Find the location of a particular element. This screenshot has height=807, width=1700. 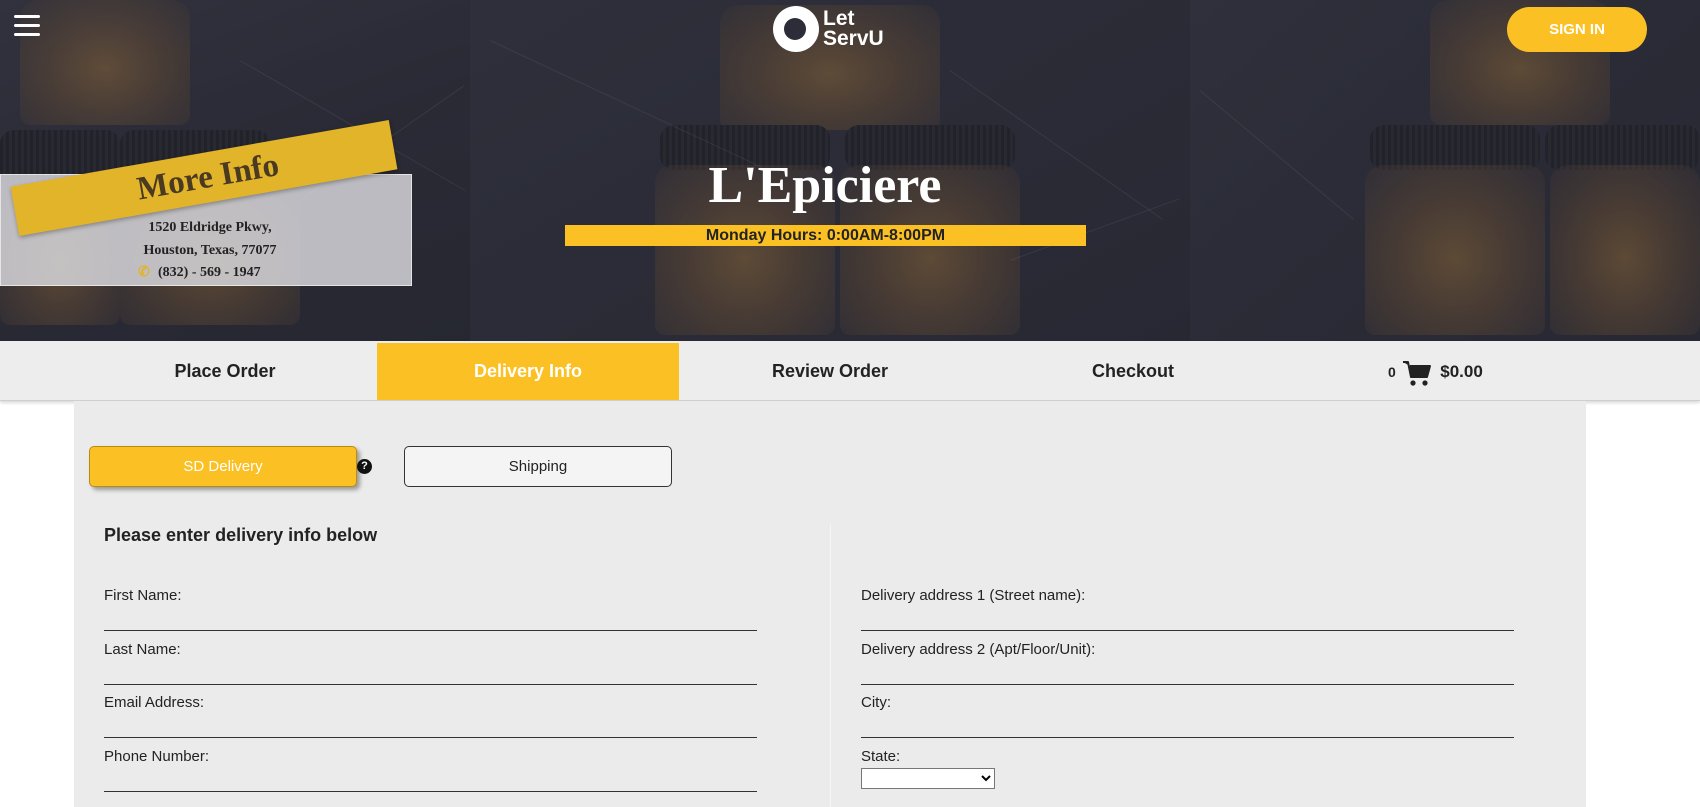

first-name-label: First Name: is located at coordinates (143, 595).